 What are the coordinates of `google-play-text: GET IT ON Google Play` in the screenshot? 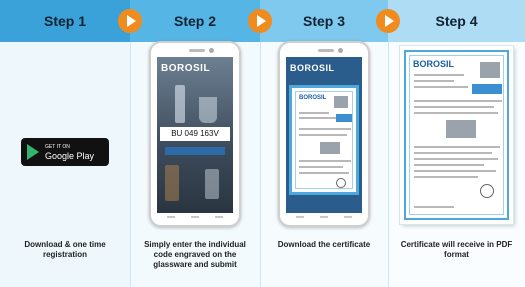 It's located at (69, 152).